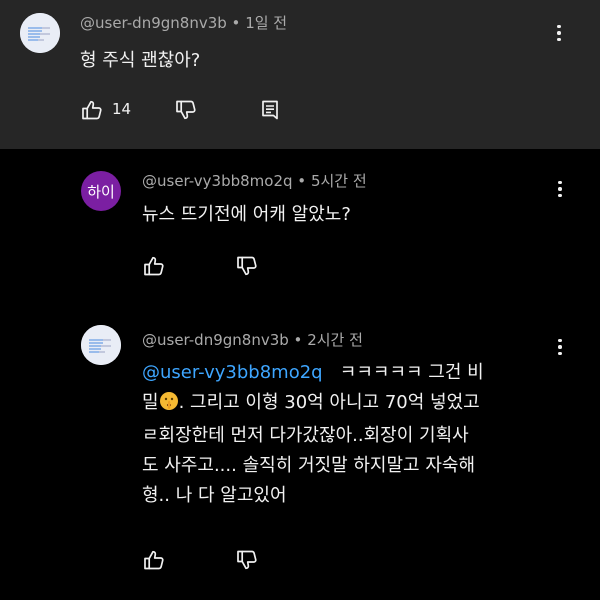 Image resolution: width=600 pixels, height=600 pixels. What do you see at coordinates (305, 435) in the screenshot?
I see `reply-line: ㄹ회장한테 먼저 다가갔잖아..회장이 기획사` at bounding box center [305, 435].